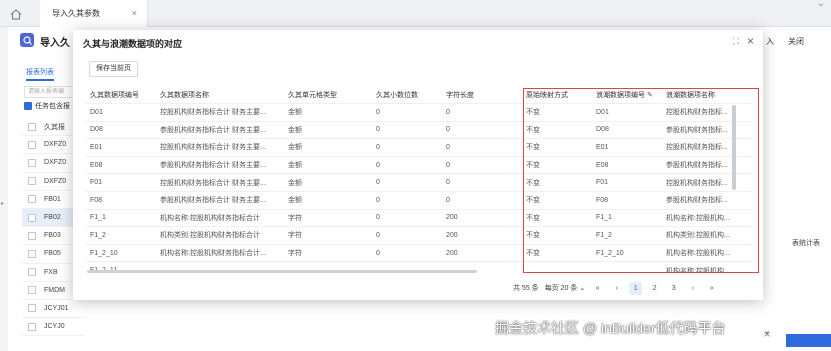 The width and height of the screenshot is (831, 351). Describe the element at coordinates (636, 288) in the screenshot. I see `page-button-1: 1` at that location.